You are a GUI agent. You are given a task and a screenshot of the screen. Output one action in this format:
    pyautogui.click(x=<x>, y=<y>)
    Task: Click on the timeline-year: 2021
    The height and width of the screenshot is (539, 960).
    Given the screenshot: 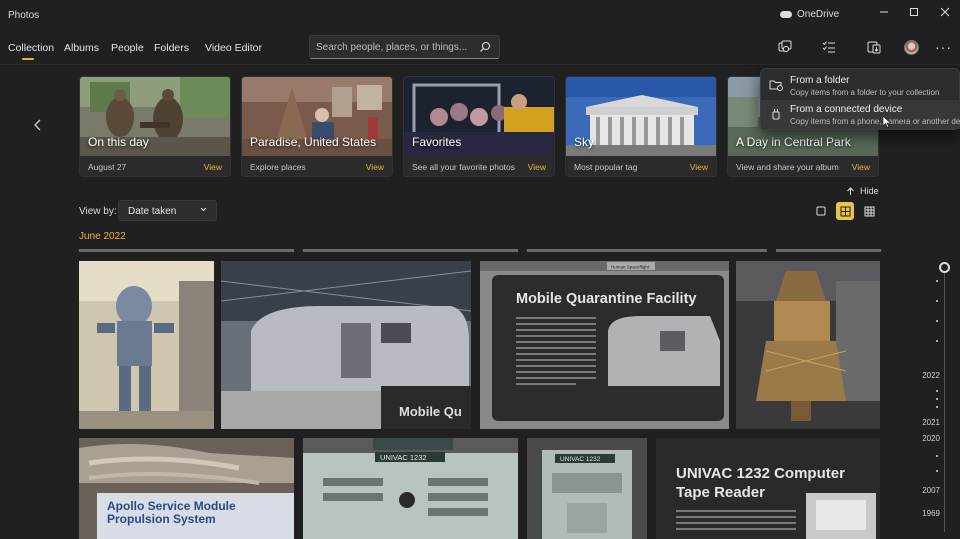 What is the action you would take?
    pyautogui.click(x=931, y=422)
    